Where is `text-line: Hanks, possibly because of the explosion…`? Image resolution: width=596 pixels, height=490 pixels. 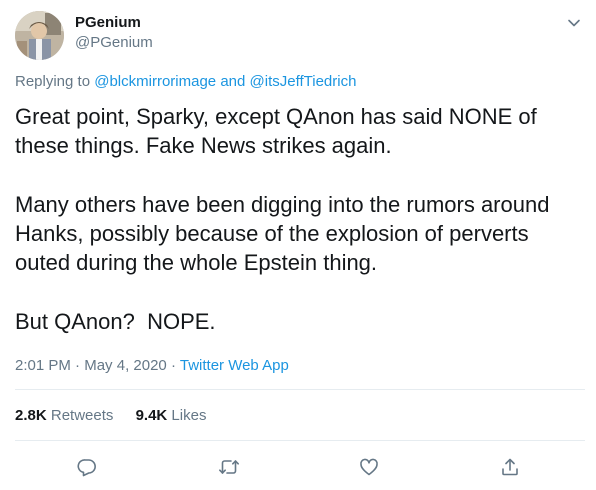 text-line: Hanks, possibly because of the explosion… is located at coordinates (272, 233).